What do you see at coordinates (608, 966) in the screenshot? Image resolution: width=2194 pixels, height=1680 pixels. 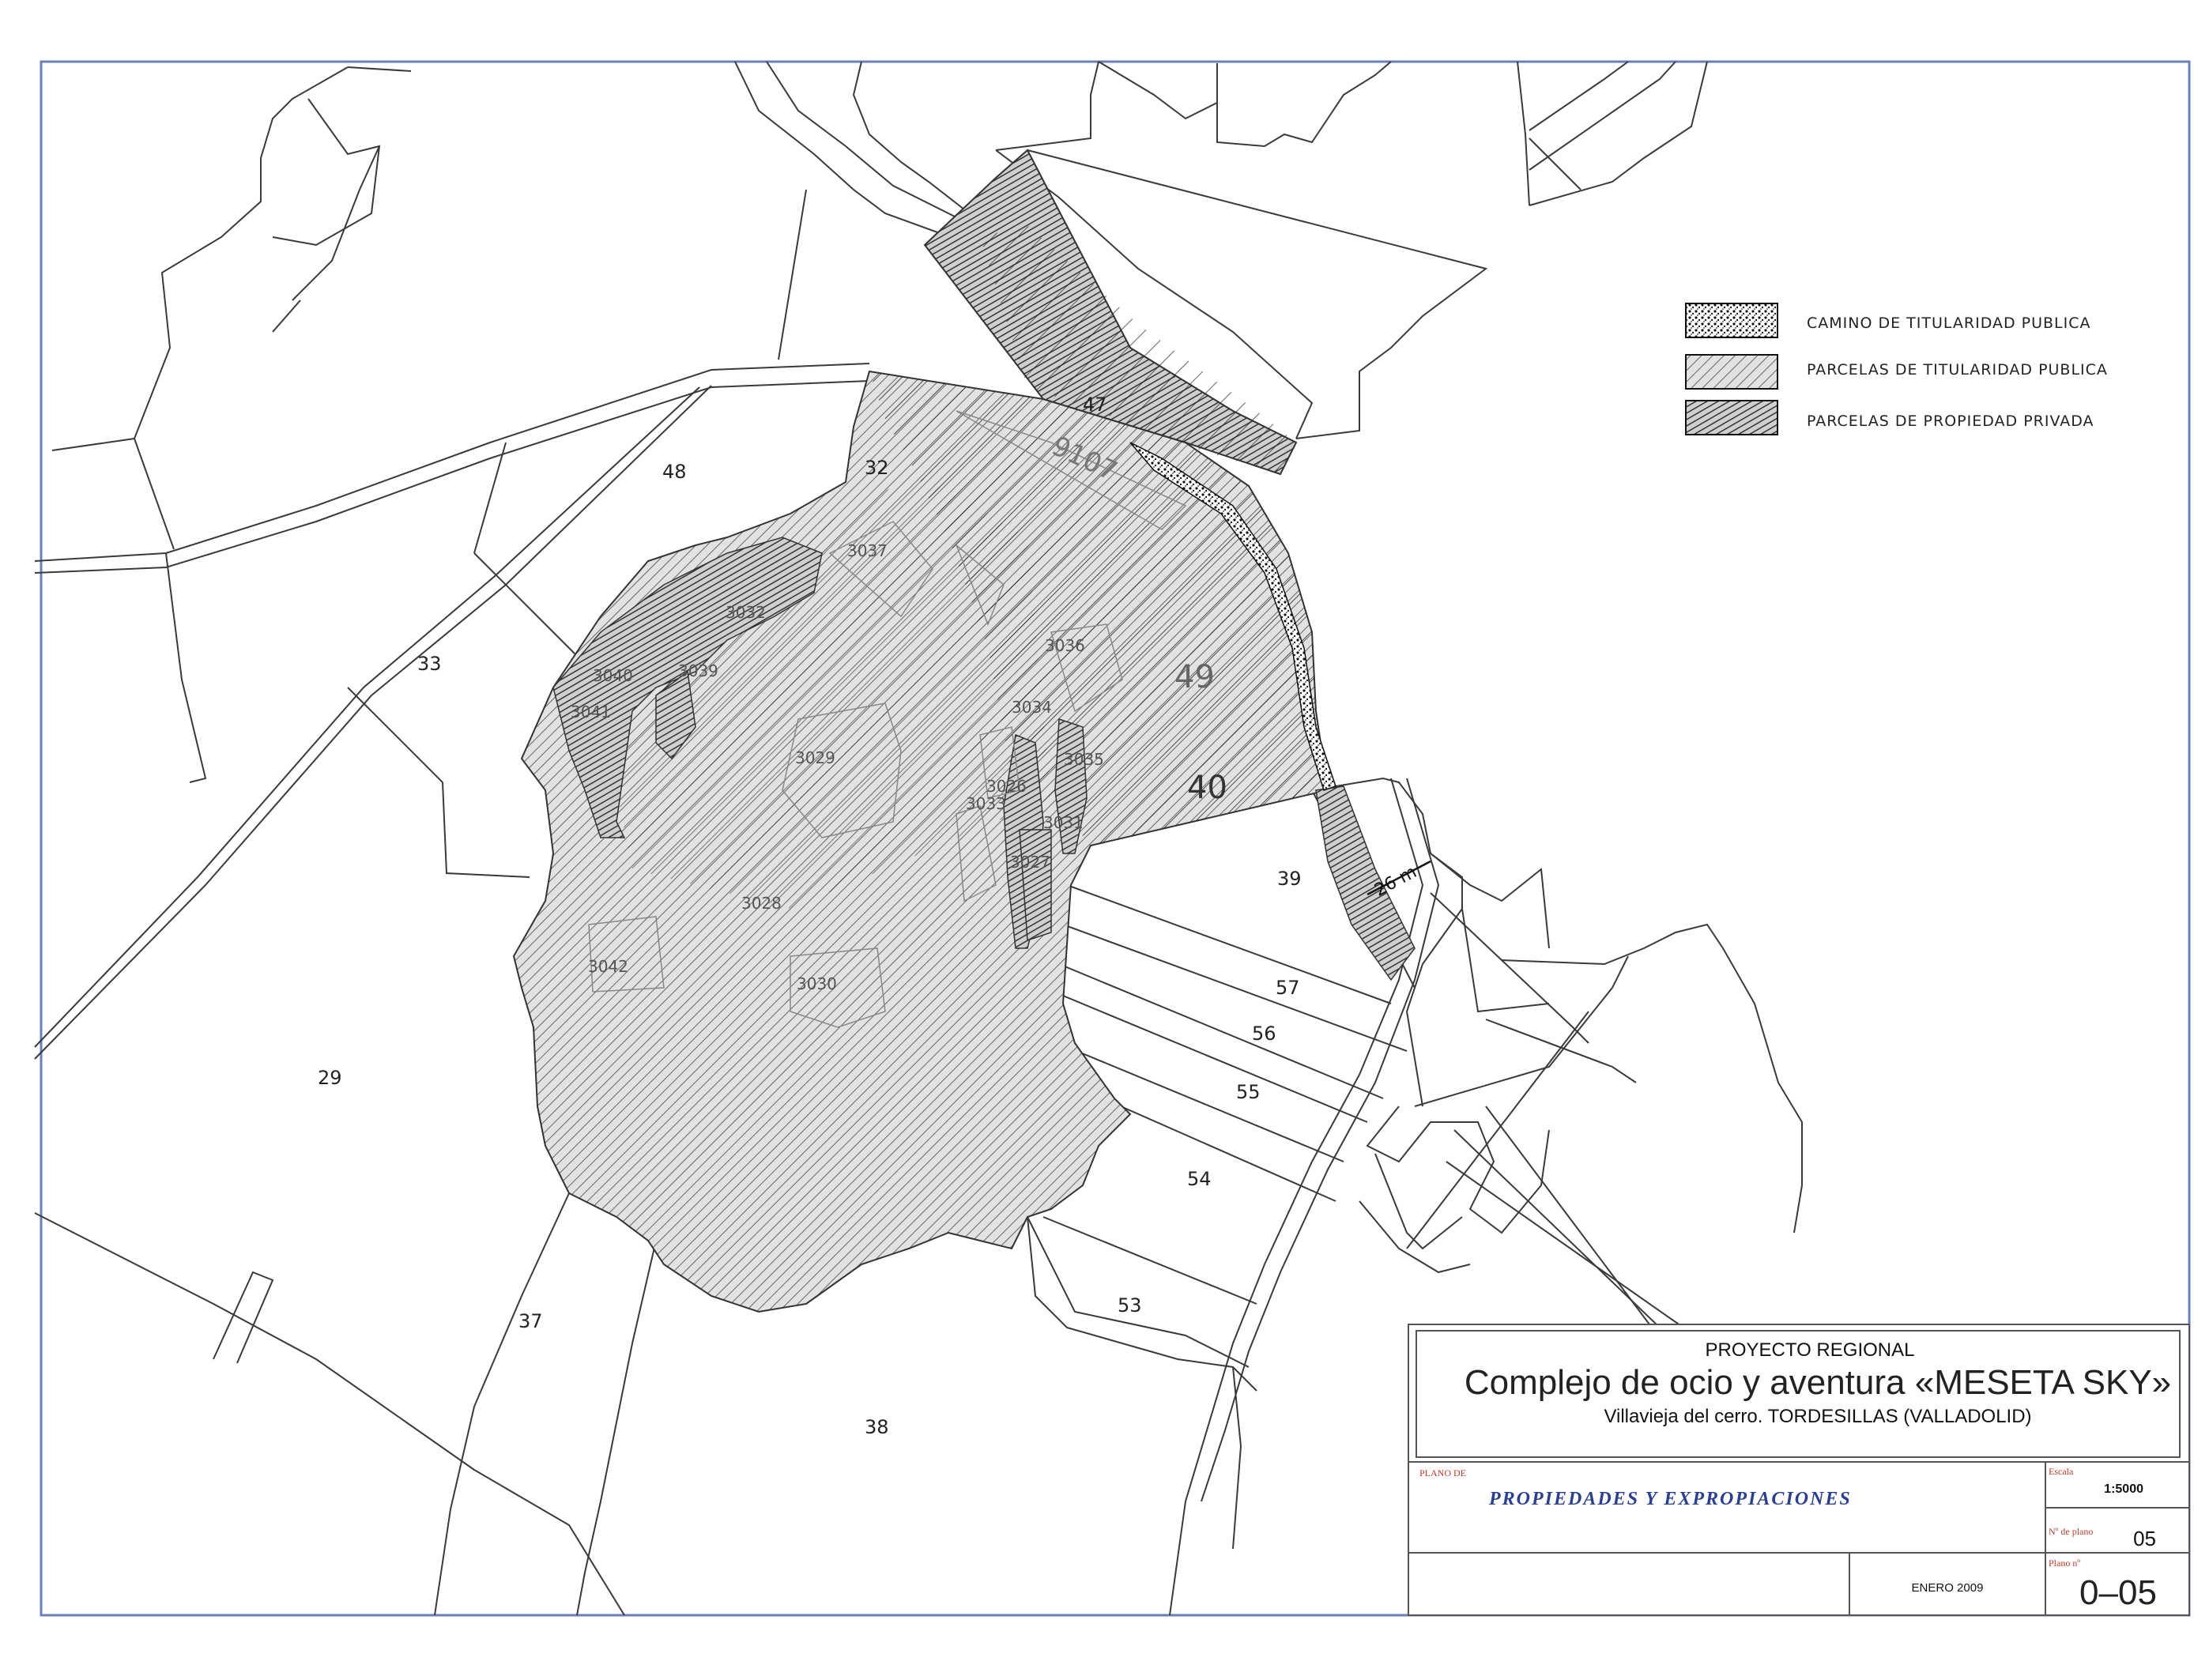 I see `subparcel-label: 3042` at bounding box center [608, 966].